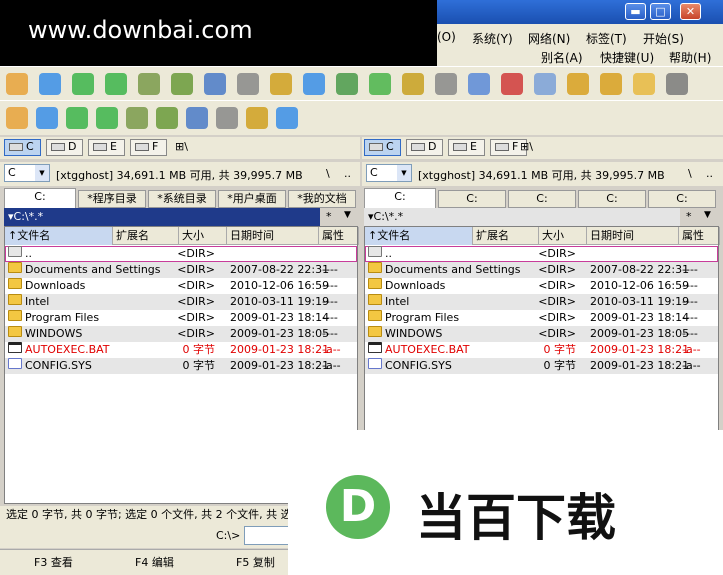 This screenshot has width=723, height=575. I want to click on right-drive-d-button: D, so click(424, 147).